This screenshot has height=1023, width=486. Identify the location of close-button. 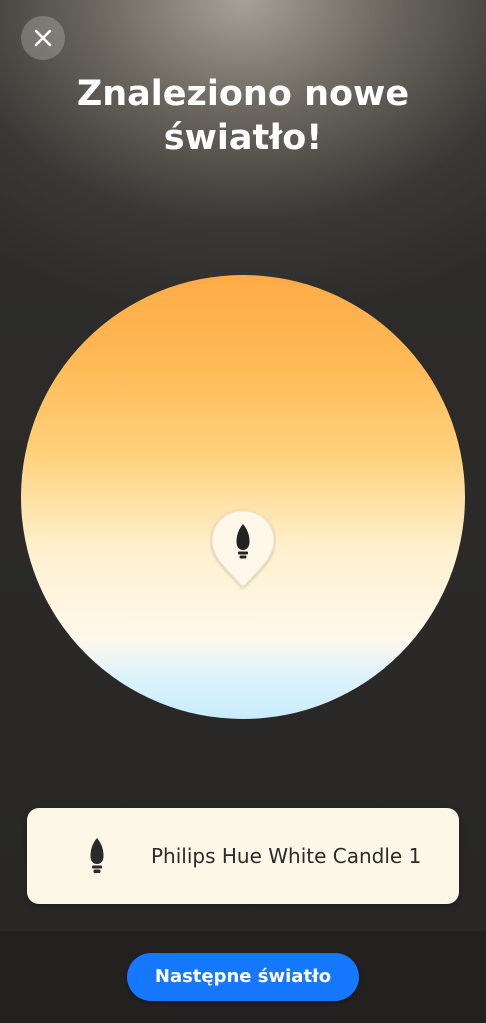
(43, 38).